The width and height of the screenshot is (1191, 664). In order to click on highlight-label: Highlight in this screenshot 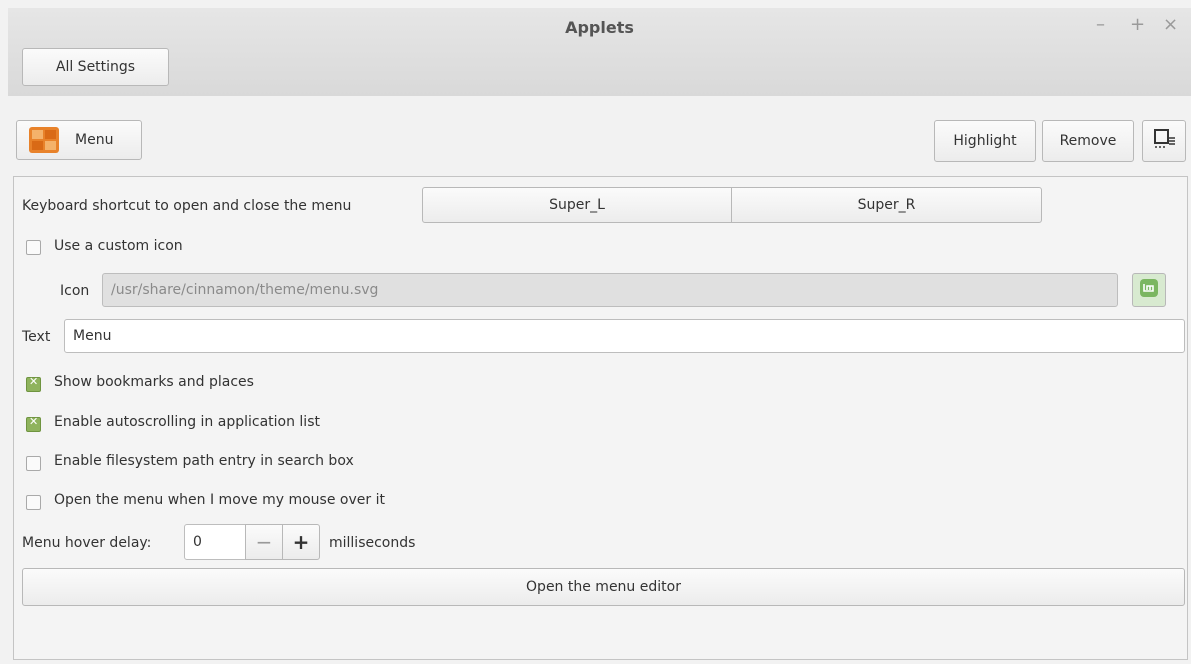, I will do `click(985, 141)`.